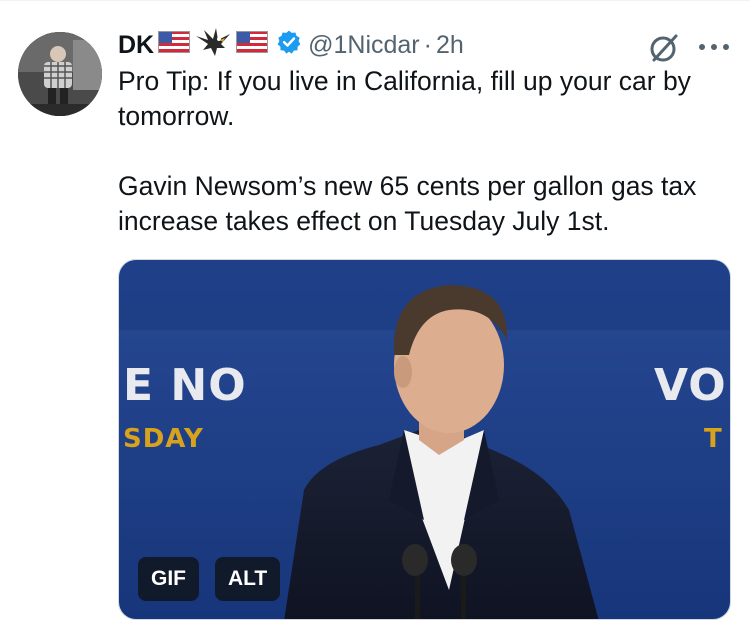  Describe the element at coordinates (248, 579) in the screenshot. I see `alt-text-button: ALT` at that location.